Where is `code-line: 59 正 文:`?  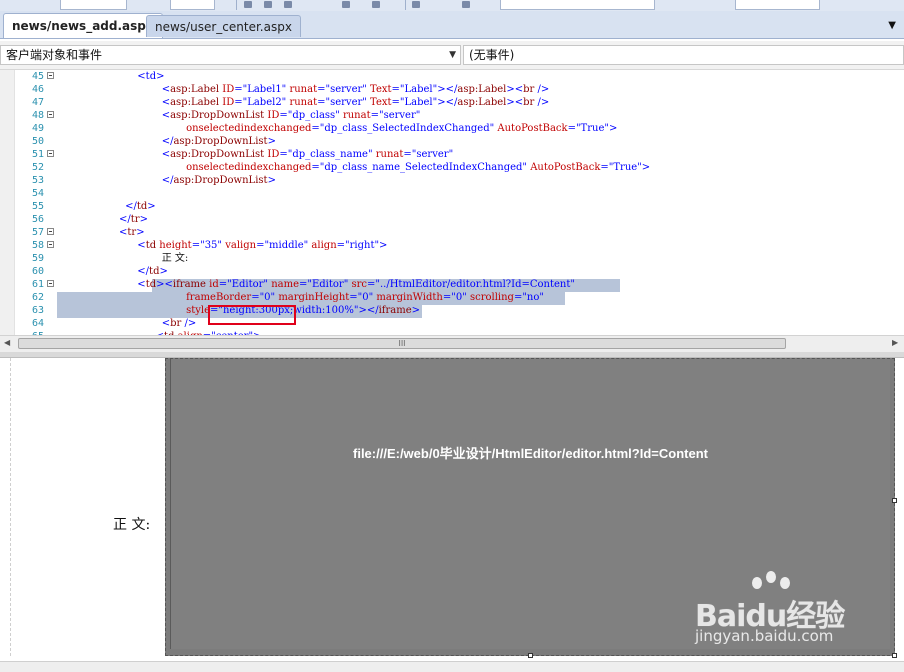
code-line: 59 正 文: is located at coordinates (452, 258).